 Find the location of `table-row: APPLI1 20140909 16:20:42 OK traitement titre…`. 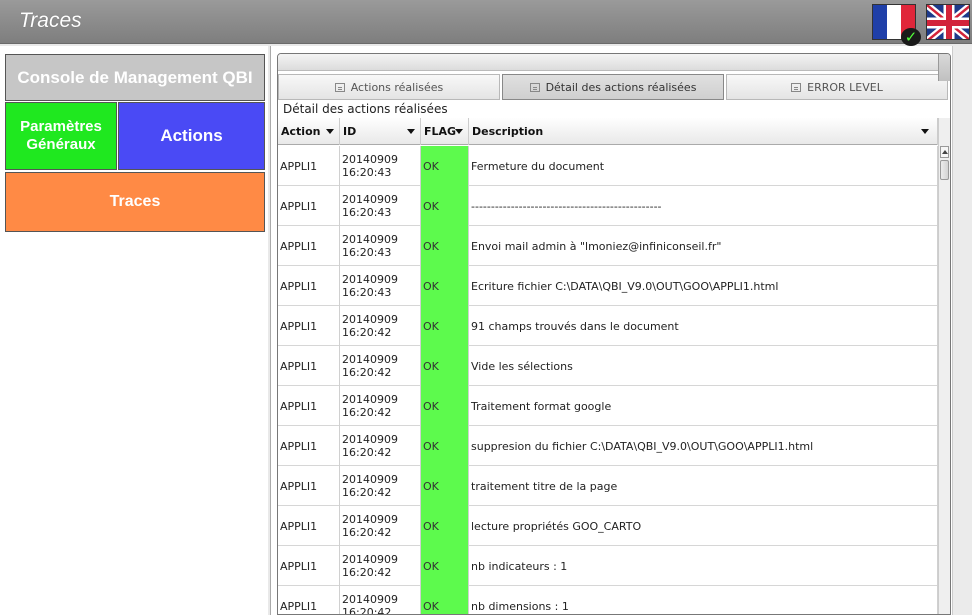

table-row: APPLI1 20140909 16:20:42 OK traitement titre… is located at coordinates (608, 486).